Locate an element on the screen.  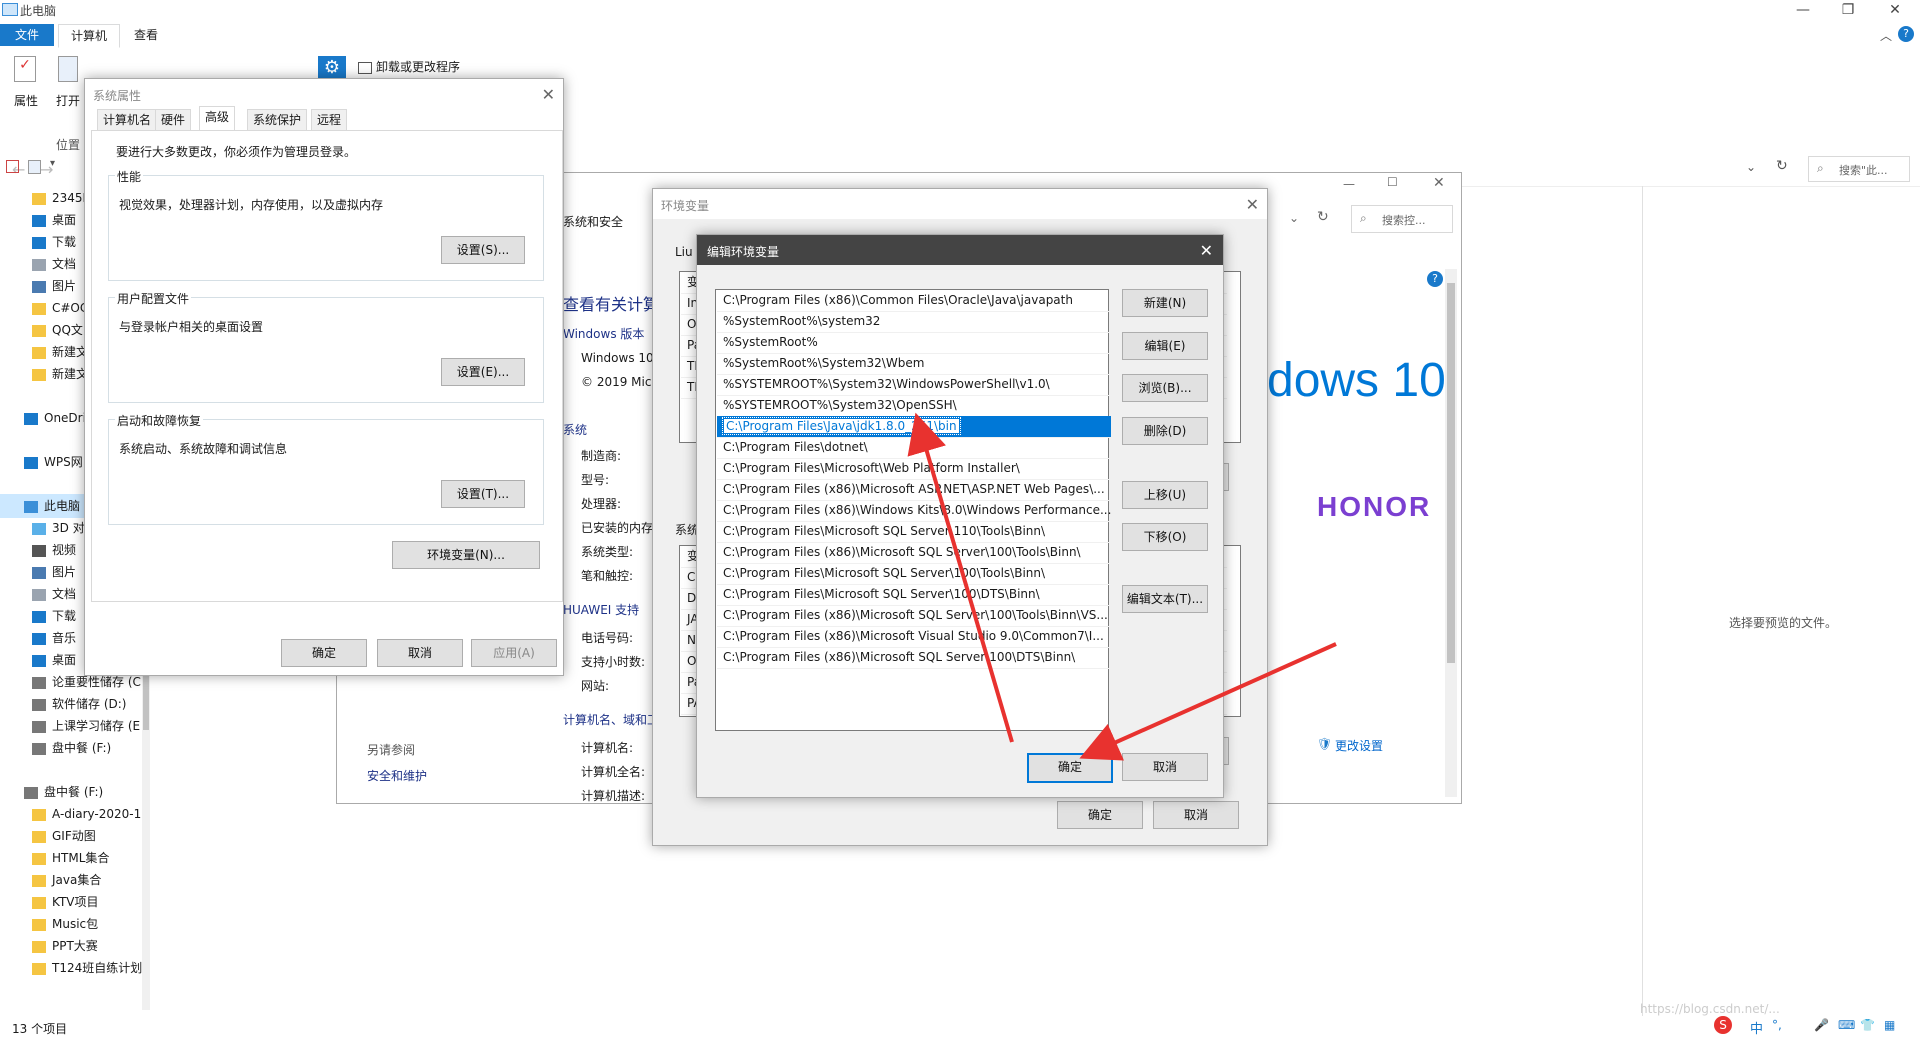
sidebar-item: PPT大赛 is located at coordinates (76, 946).